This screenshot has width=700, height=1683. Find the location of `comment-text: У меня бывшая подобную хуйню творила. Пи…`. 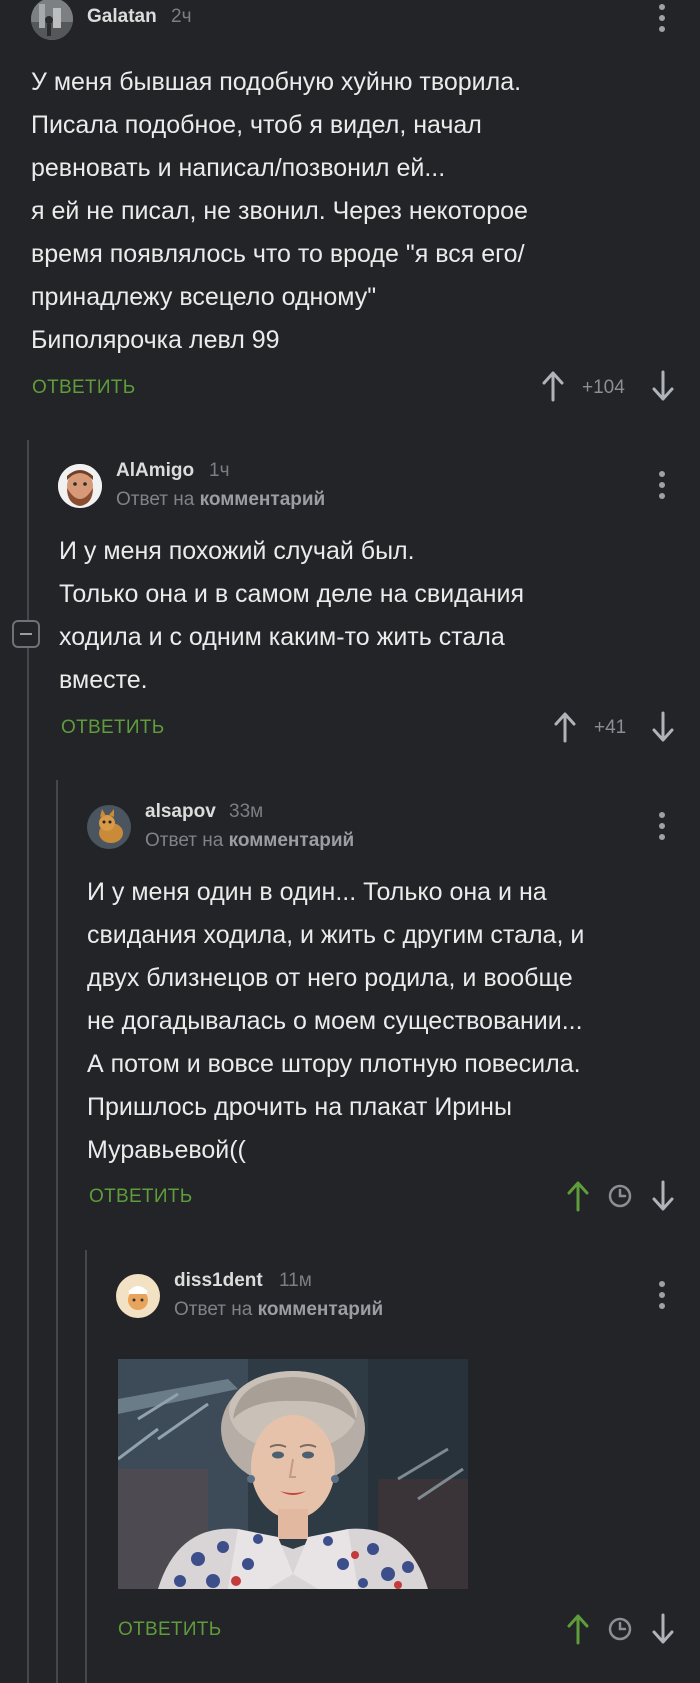

comment-text: У меня бывшая подобную хуйню творила. Пи… is located at coordinates (279, 211).